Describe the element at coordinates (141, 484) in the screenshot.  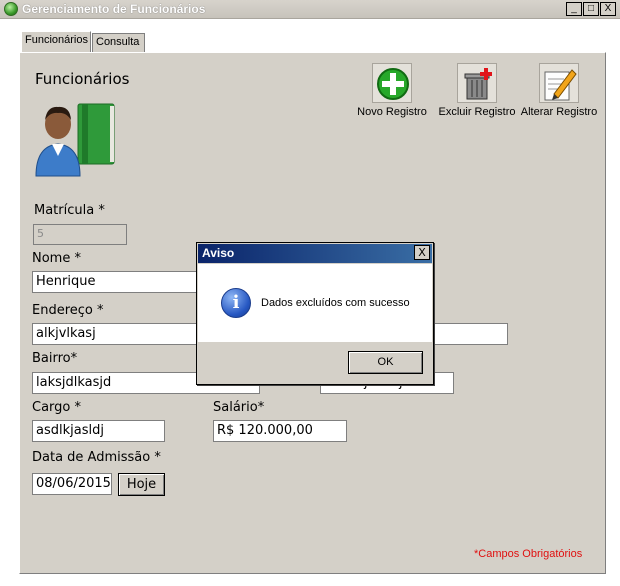
I see `hoje-button: Hoje` at that location.